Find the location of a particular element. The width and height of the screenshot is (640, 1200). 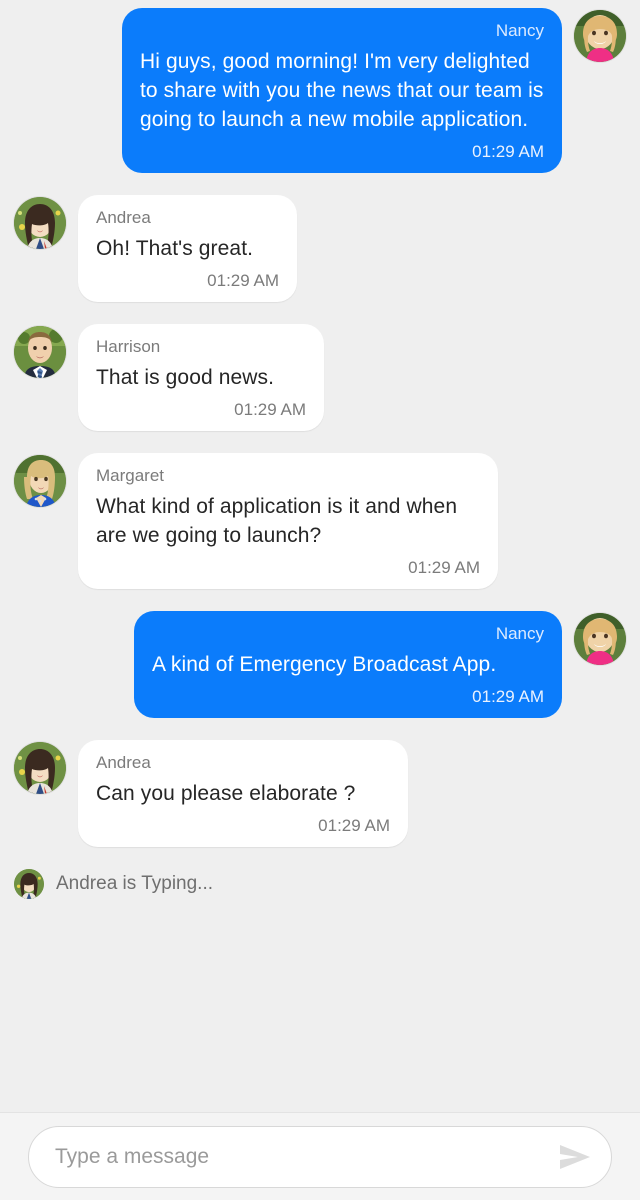

message-bubble-incoming: Andrea Oh! That's great. 01:29 AM is located at coordinates (187, 248).